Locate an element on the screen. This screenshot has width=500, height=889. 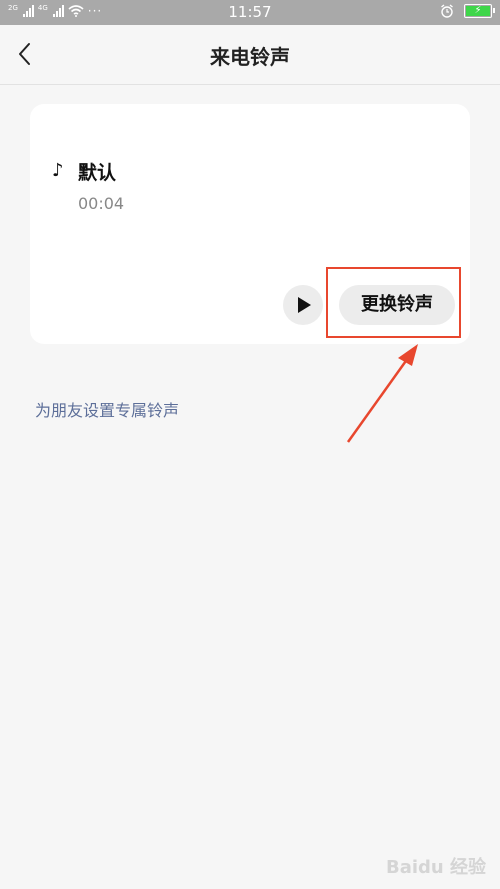
friend-ringtone-link: 为朋友设置专属铃声 is located at coordinates (107, 409).